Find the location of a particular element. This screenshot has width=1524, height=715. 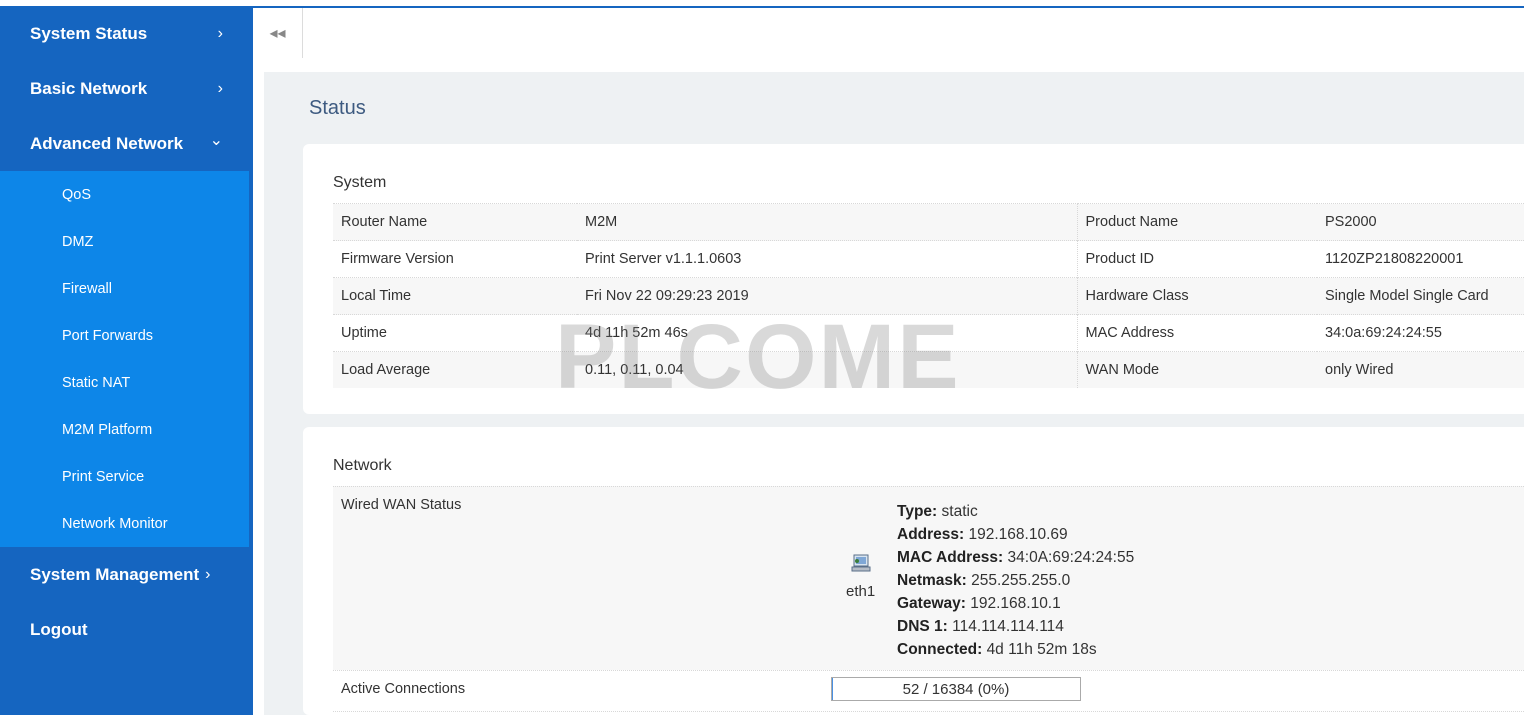

nav-label: Basic Network is located at coordinates (89, 88).